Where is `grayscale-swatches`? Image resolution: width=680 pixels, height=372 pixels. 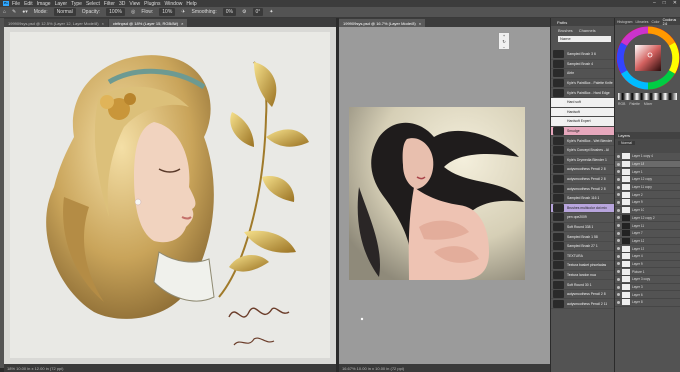
grayscale-swatches is located at coordinates (647, 96).